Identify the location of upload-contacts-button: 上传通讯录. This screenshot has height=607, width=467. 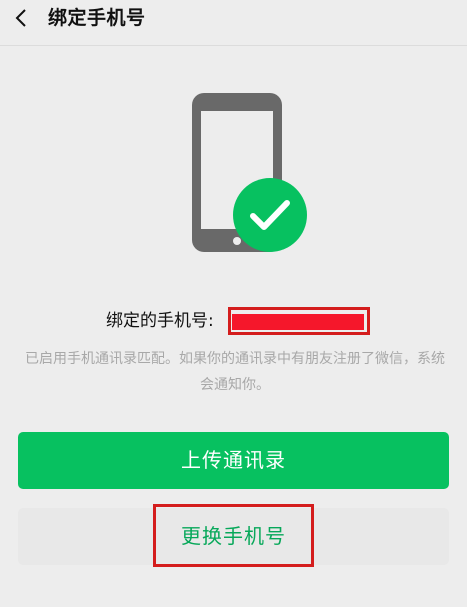
(233, 460).